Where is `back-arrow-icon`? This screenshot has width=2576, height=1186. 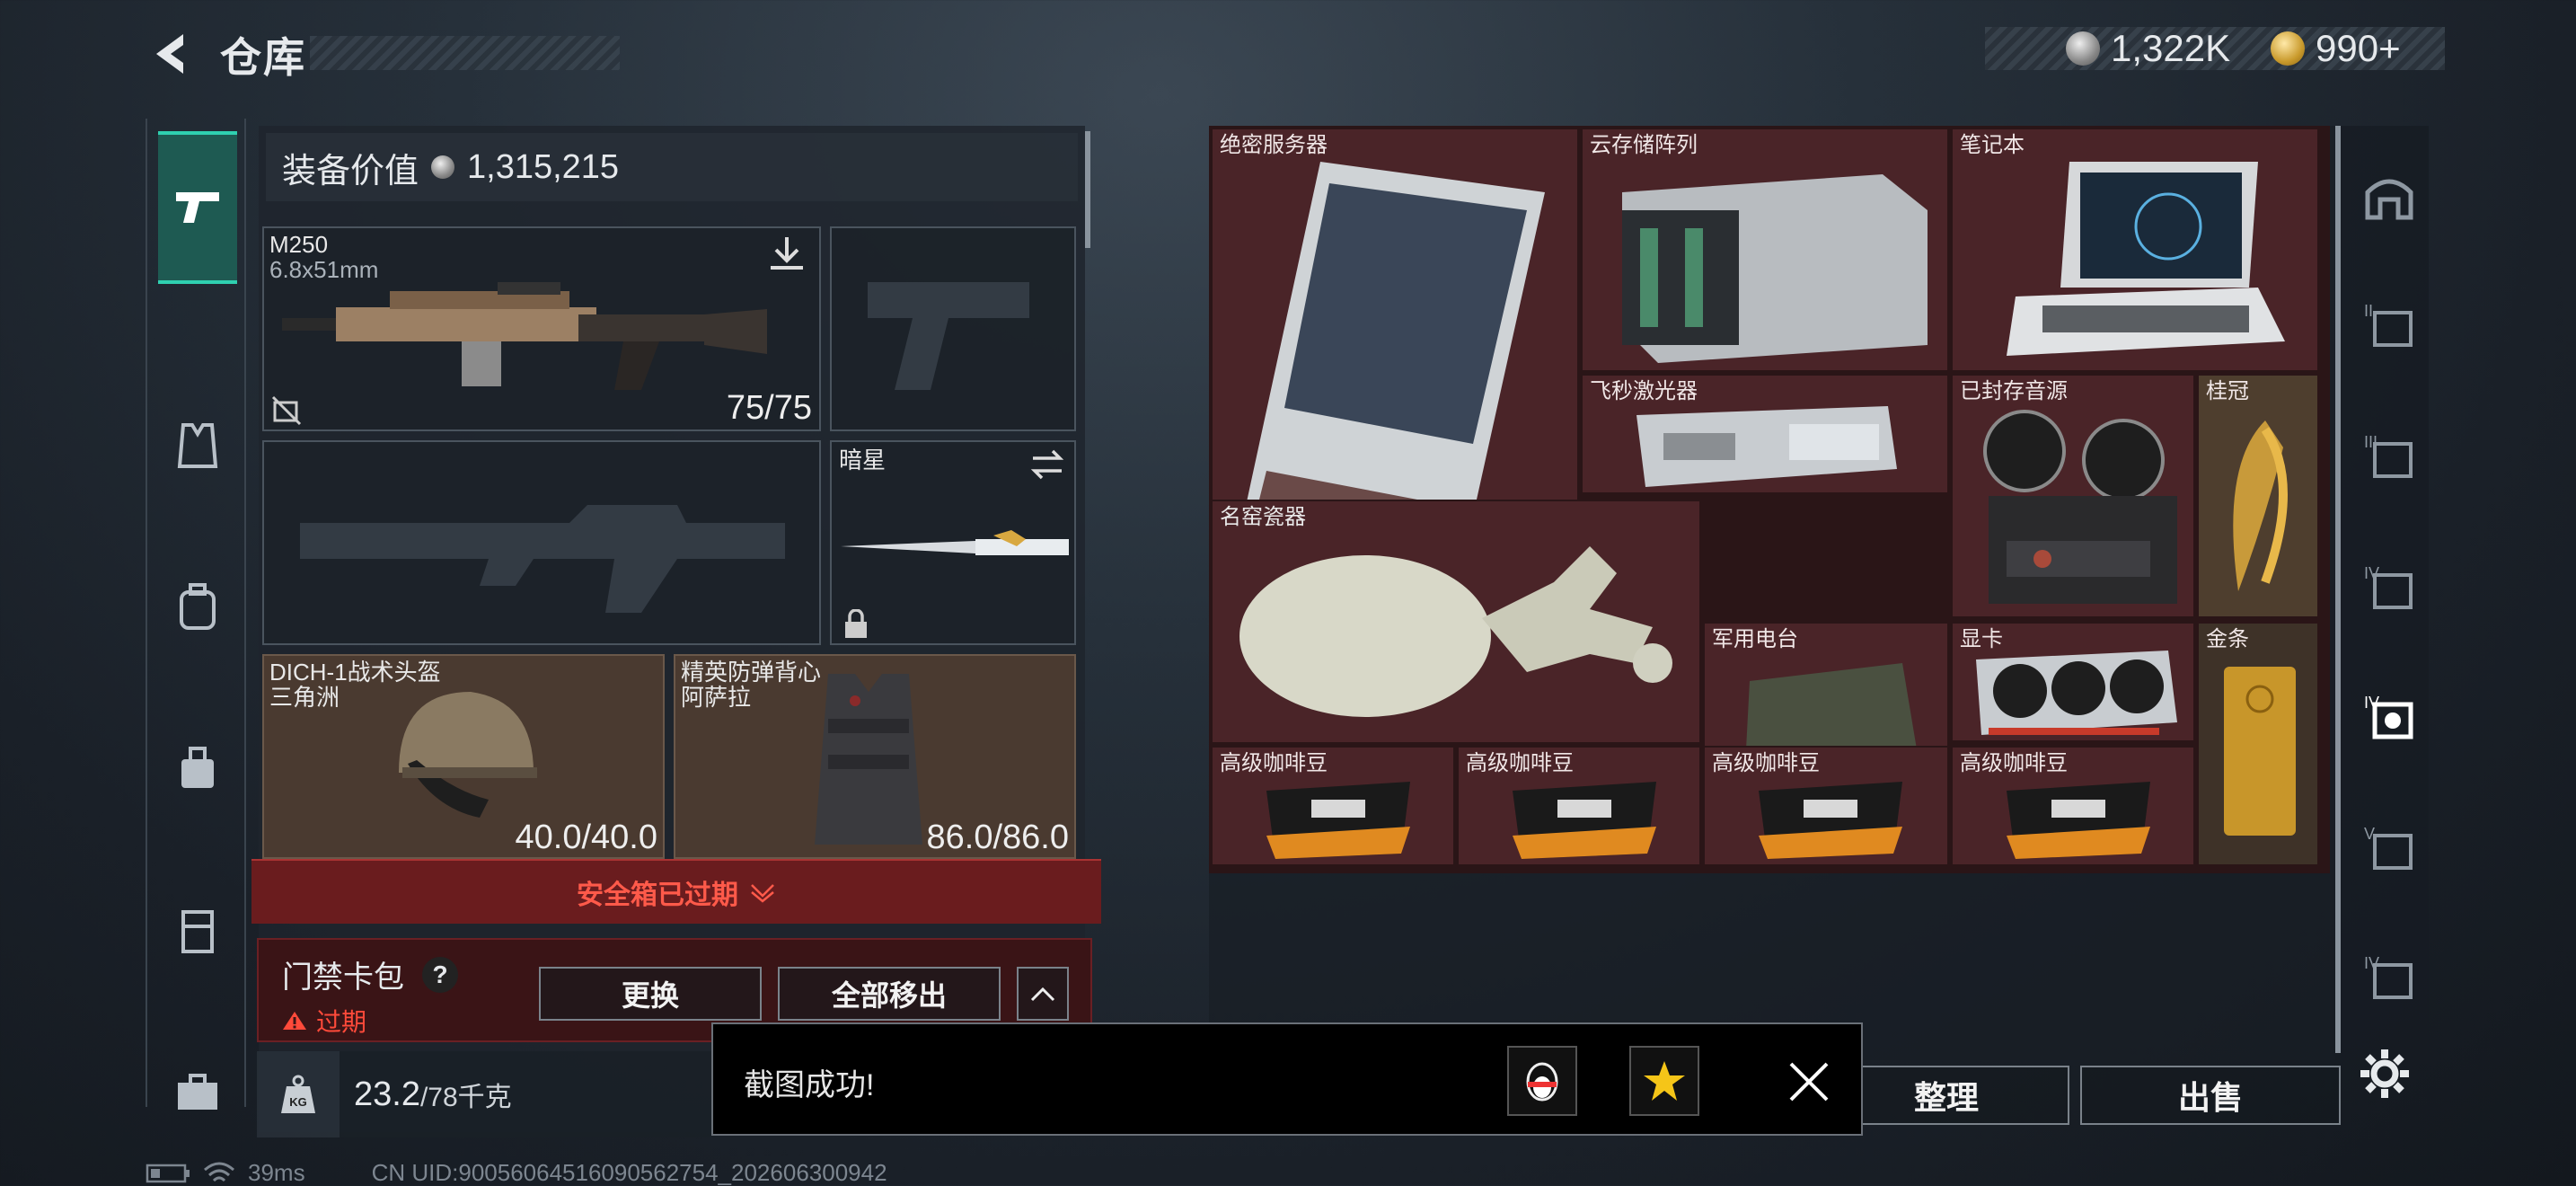 back-arrow-icon is located at coordinates (169, 54).